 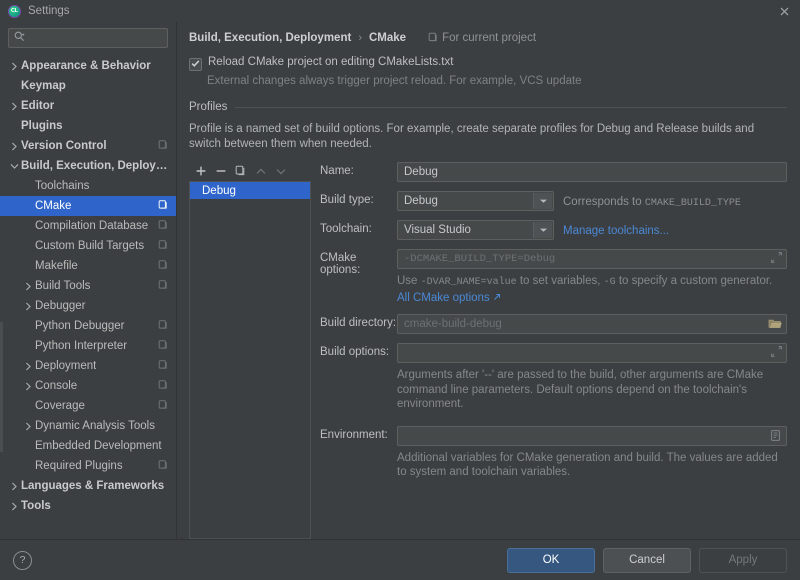 What do you see at coordinates (92, 226) in the screenshot?
I see `sidebar-item-label: Compilation Database` at bounding box center [92, 226].